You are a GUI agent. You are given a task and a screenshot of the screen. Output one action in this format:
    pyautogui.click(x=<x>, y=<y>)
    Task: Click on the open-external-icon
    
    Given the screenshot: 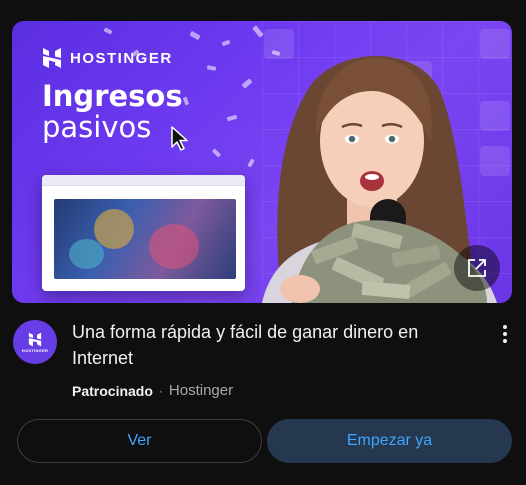 What is the action you would take?
    pyautogui.click(x=477, y=268)
    